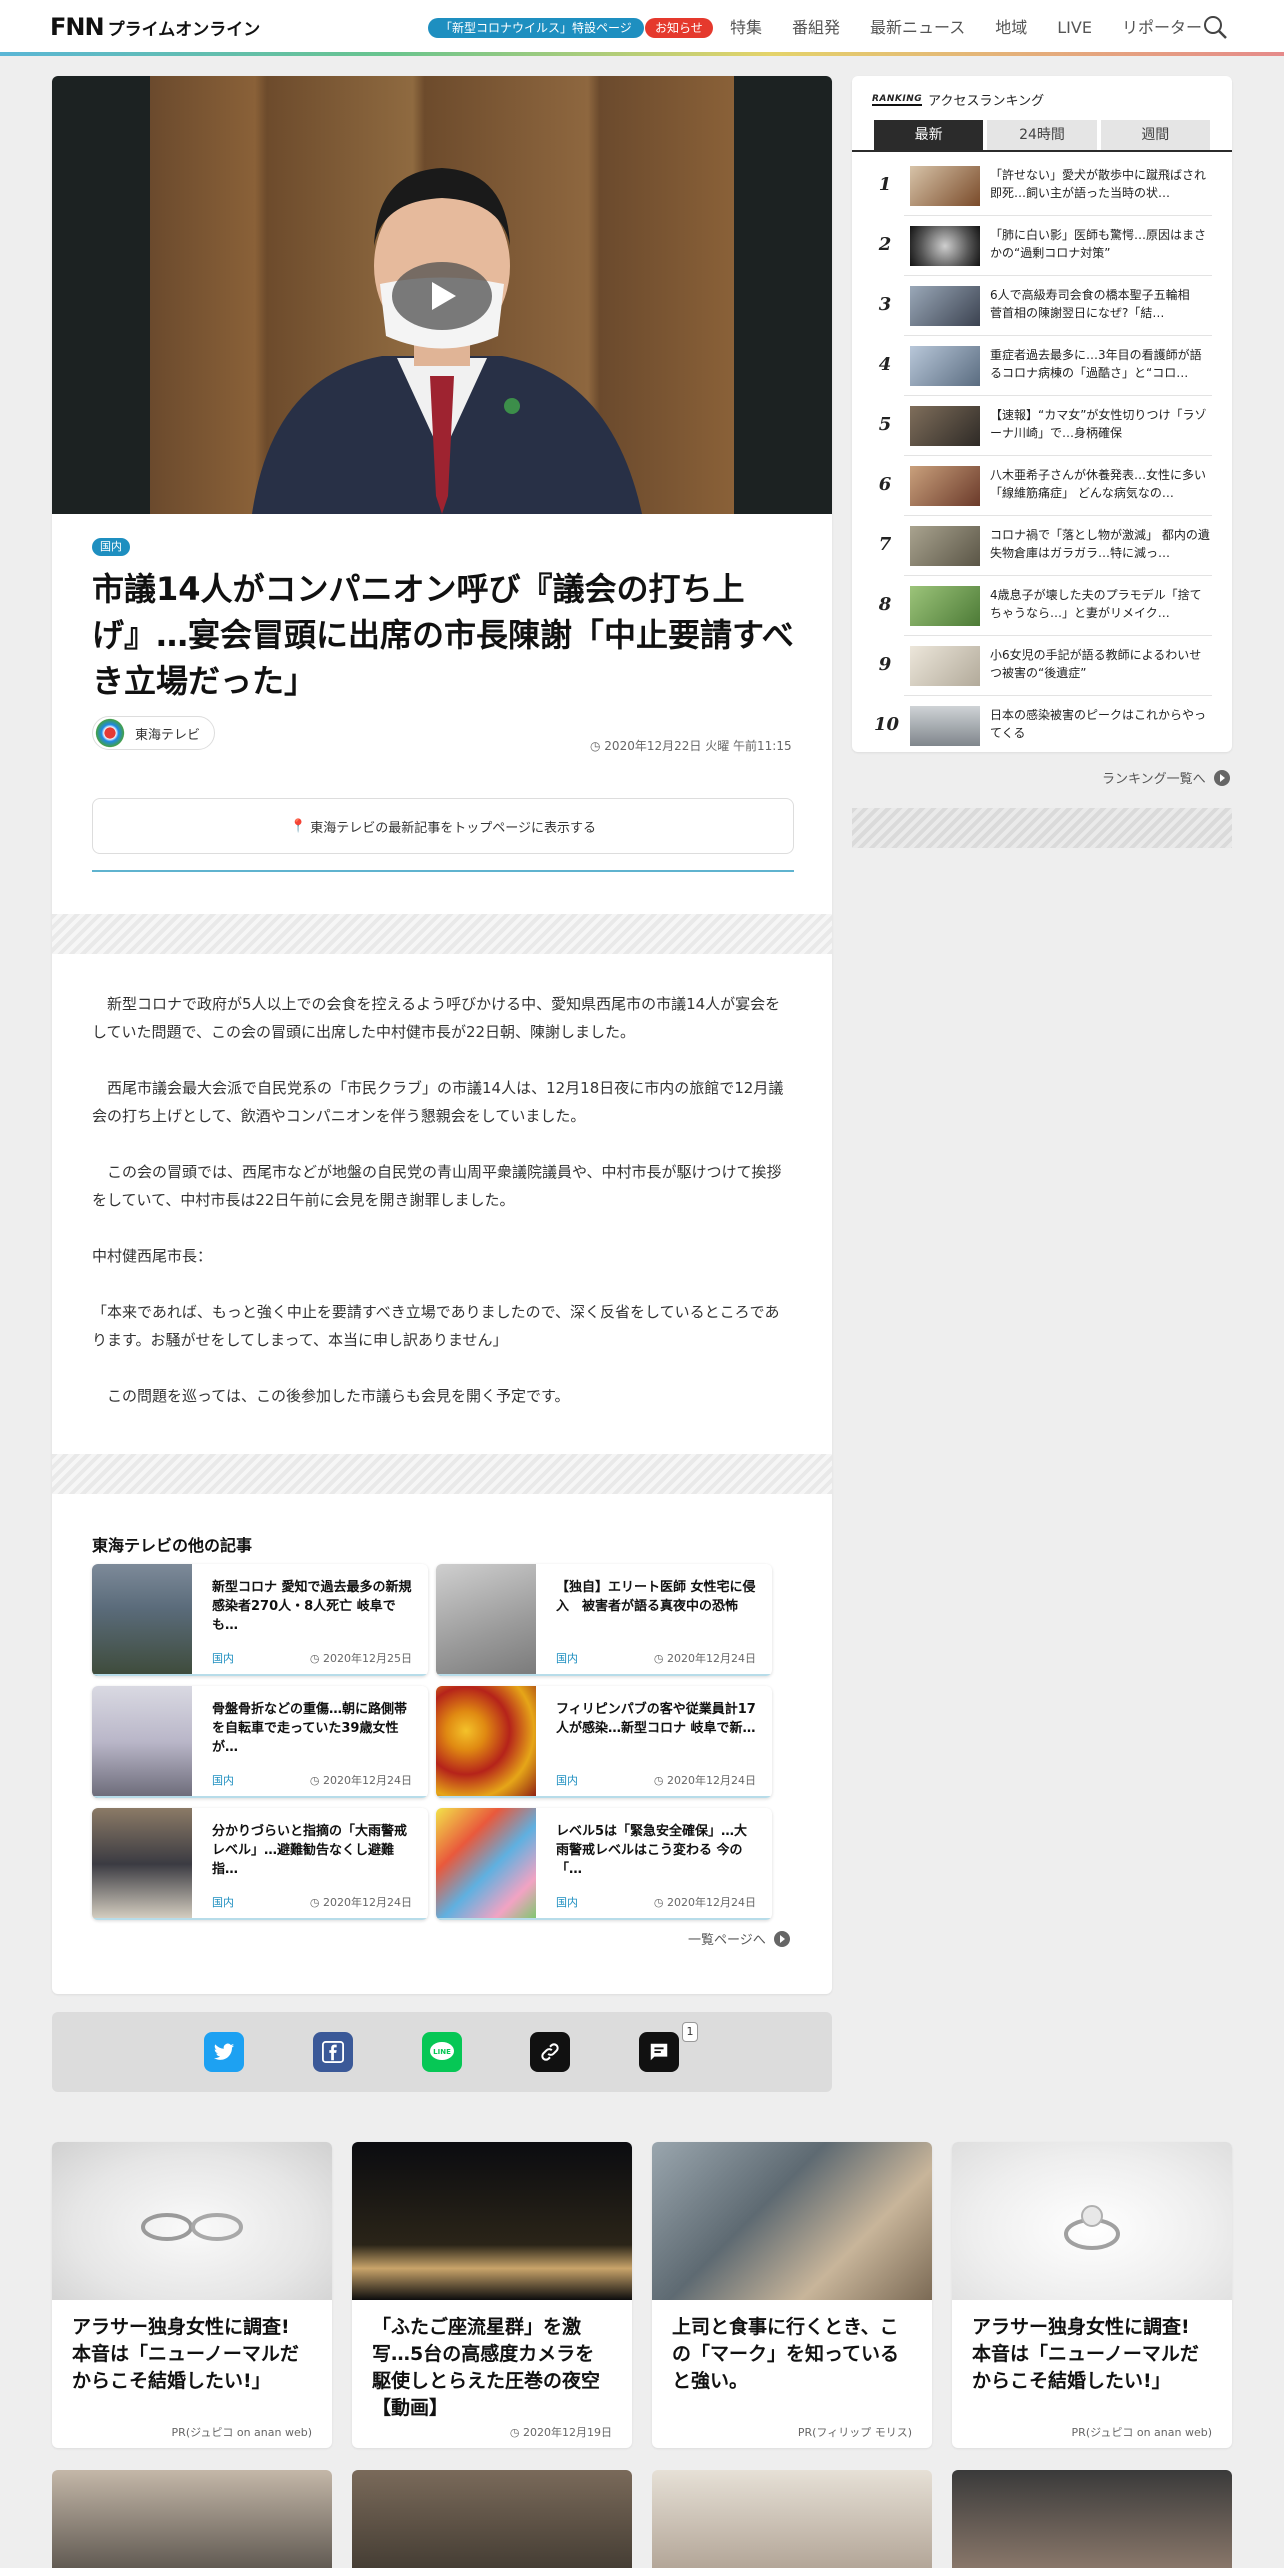 The width and height of the screenshot is (1284, 2568). What do you see at coordinates (453, 828) in the screenshot?
I see `pin-button-label: 東海テレビの最新記事をトップページに表示する` at bounding box center [453, 828].